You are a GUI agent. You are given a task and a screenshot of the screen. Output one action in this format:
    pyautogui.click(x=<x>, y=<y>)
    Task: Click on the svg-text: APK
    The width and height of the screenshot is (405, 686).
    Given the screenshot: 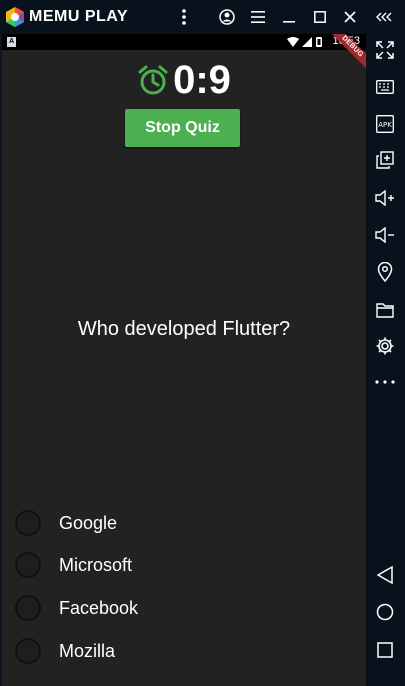 What is the action you would take?
    pyautogui.click(x=385, y=125)
    